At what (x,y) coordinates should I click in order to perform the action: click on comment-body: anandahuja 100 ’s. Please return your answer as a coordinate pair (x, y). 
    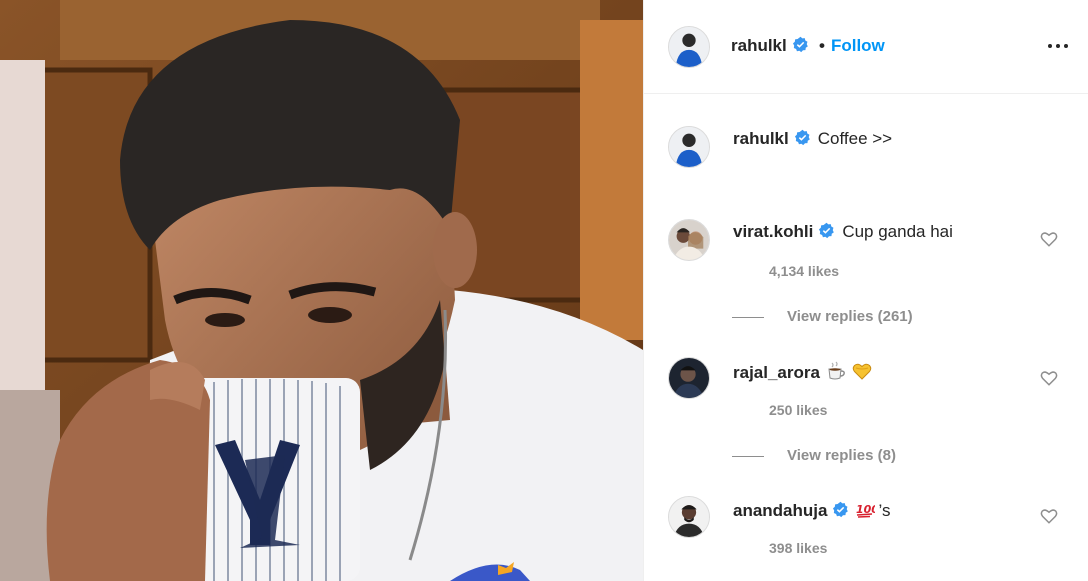
    Looking at the image, I should click on (811, 510).